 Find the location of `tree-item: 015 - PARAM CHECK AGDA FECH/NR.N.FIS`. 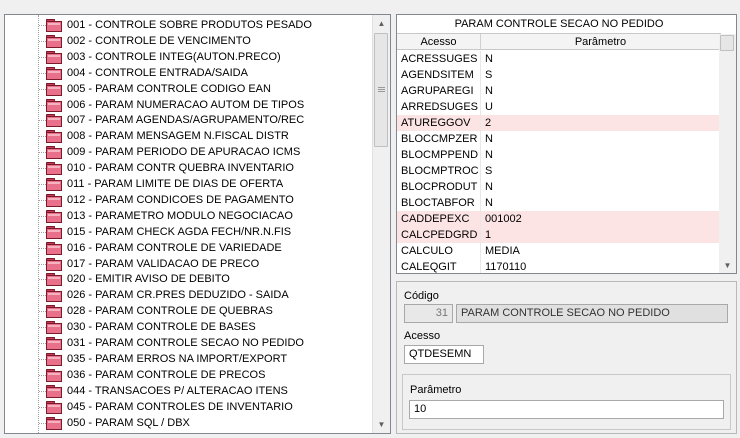

tree-item: 015 - PARAM CHECK AGDA FECH/NR.N.FIS is located at coordinates (189, 232).